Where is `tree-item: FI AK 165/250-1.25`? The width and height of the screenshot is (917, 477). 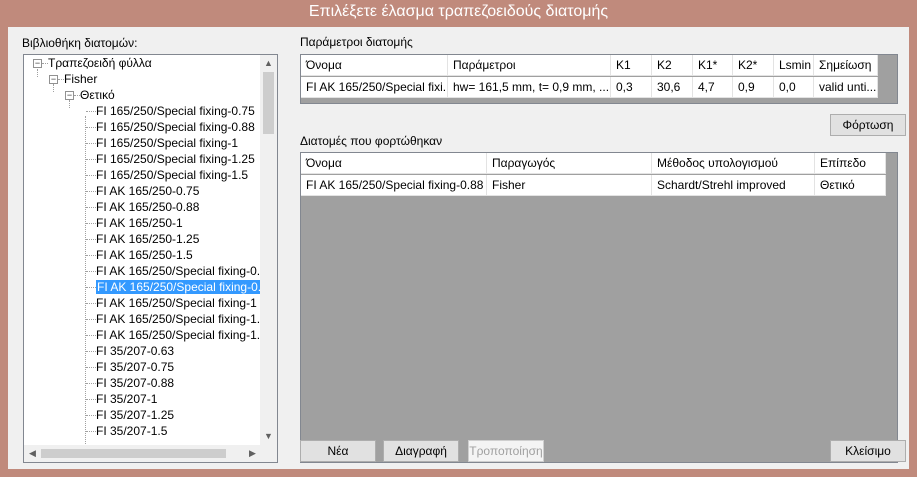 tree-item: FI AK 165/250-1.25 is located at coordinates (147, 239).